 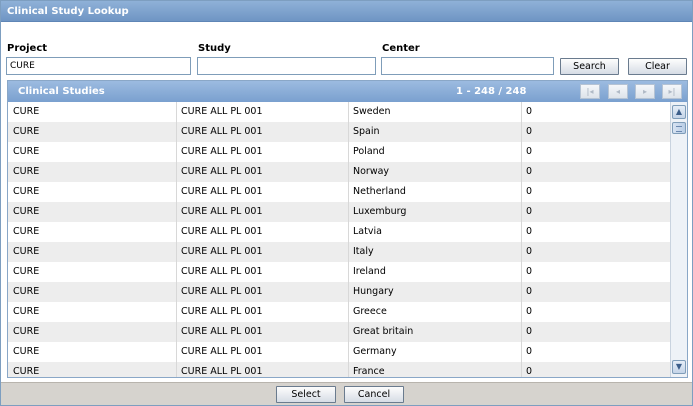 I want to click on table-row: CURE CURE ALL PL 001 Great britain 0, so click(x=339, y=332).